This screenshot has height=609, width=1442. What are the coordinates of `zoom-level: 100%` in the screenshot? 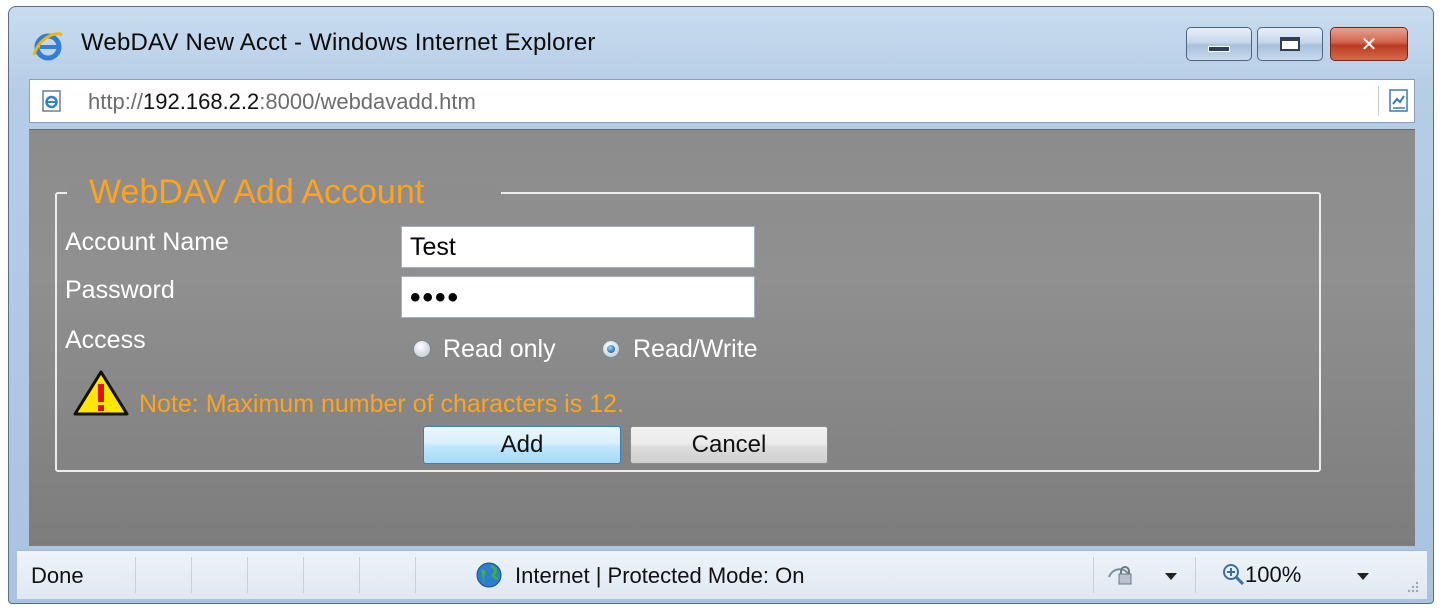 It's located at (1273, 575).